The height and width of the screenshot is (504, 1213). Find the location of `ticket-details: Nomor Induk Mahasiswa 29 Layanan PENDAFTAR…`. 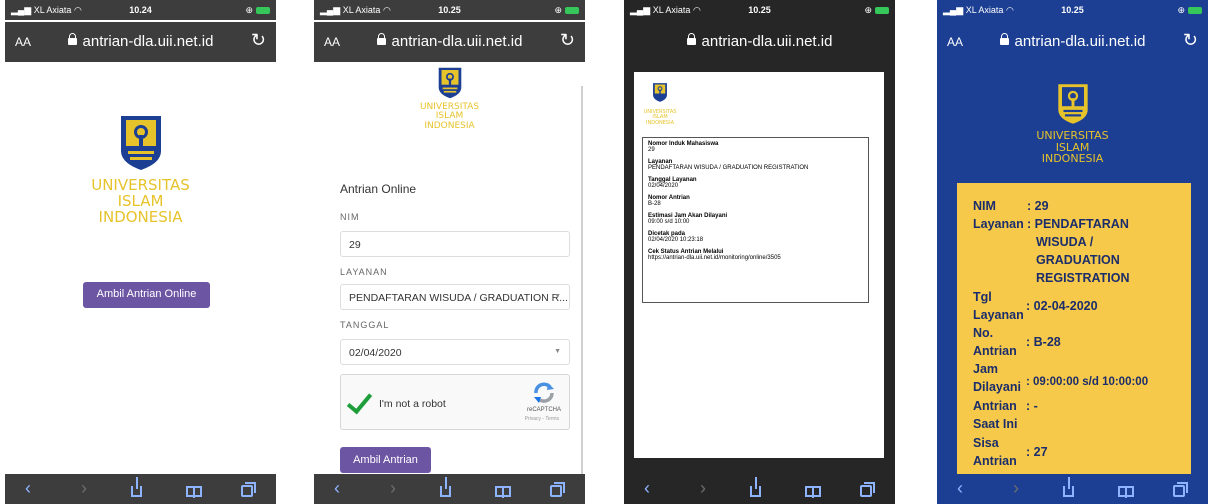

ticket-details: Nomor Induk Mahasiswa 29 Layanan PENDAFTAR… is located at coordinates (755, 220).